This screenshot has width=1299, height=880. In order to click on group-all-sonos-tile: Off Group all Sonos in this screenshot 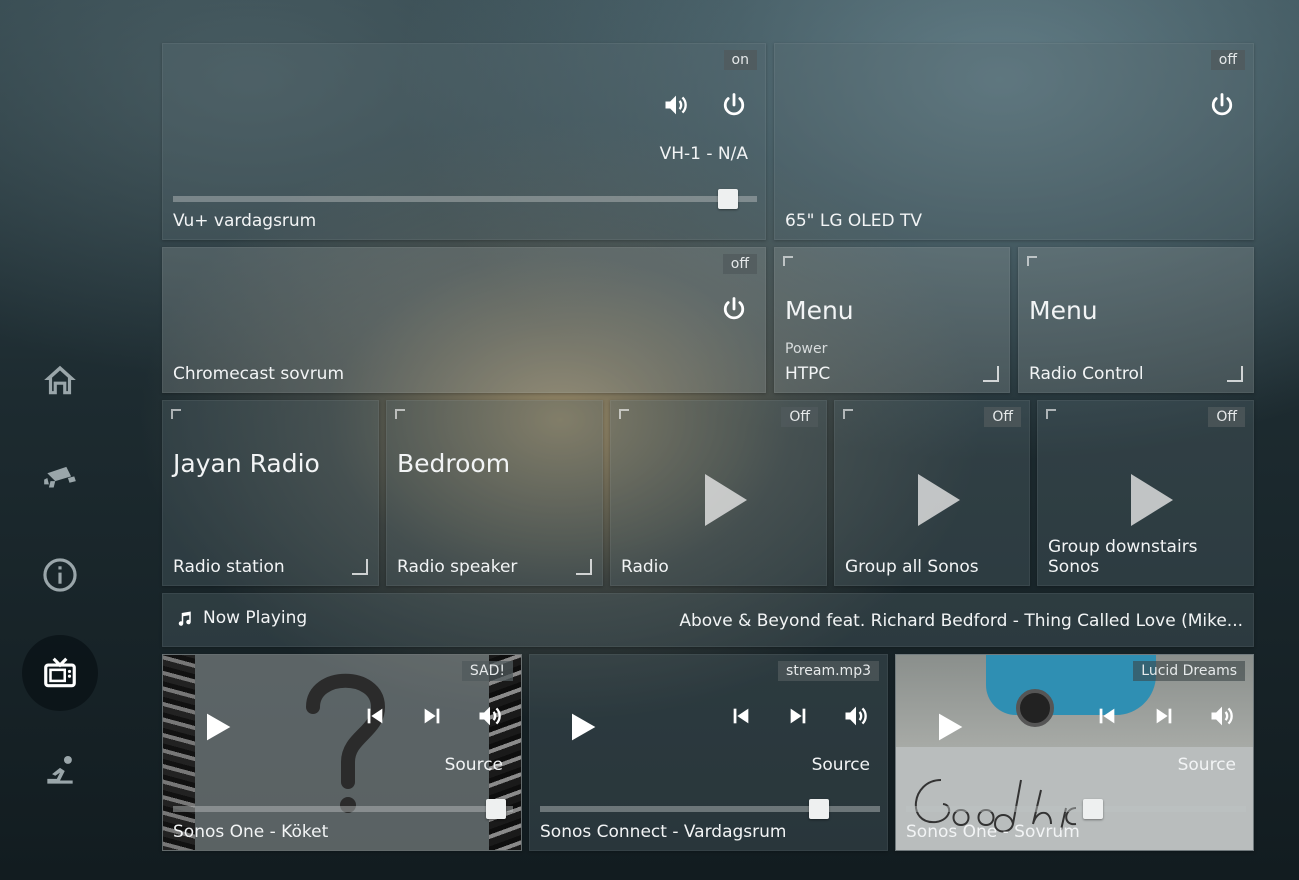, I will do `click(932, 493)`.